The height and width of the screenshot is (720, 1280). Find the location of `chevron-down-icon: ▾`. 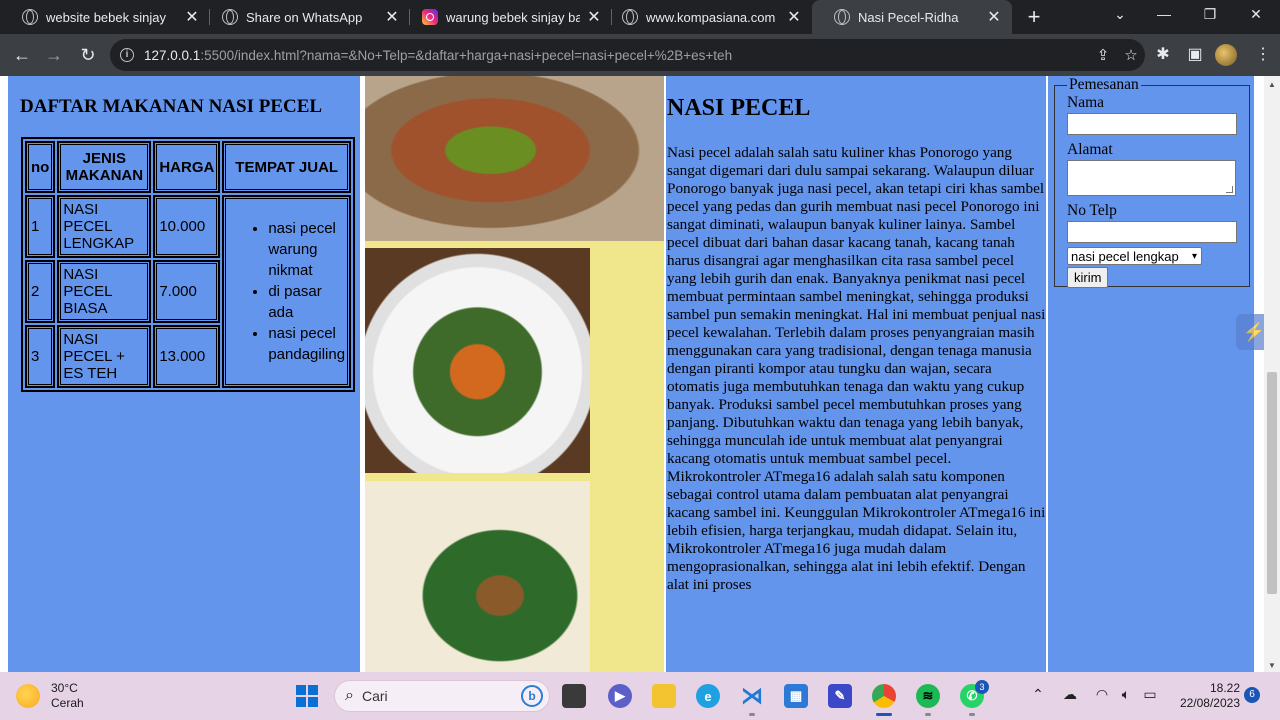

chevron-down-icon: ▾ is located at coordinates (1194, 256).